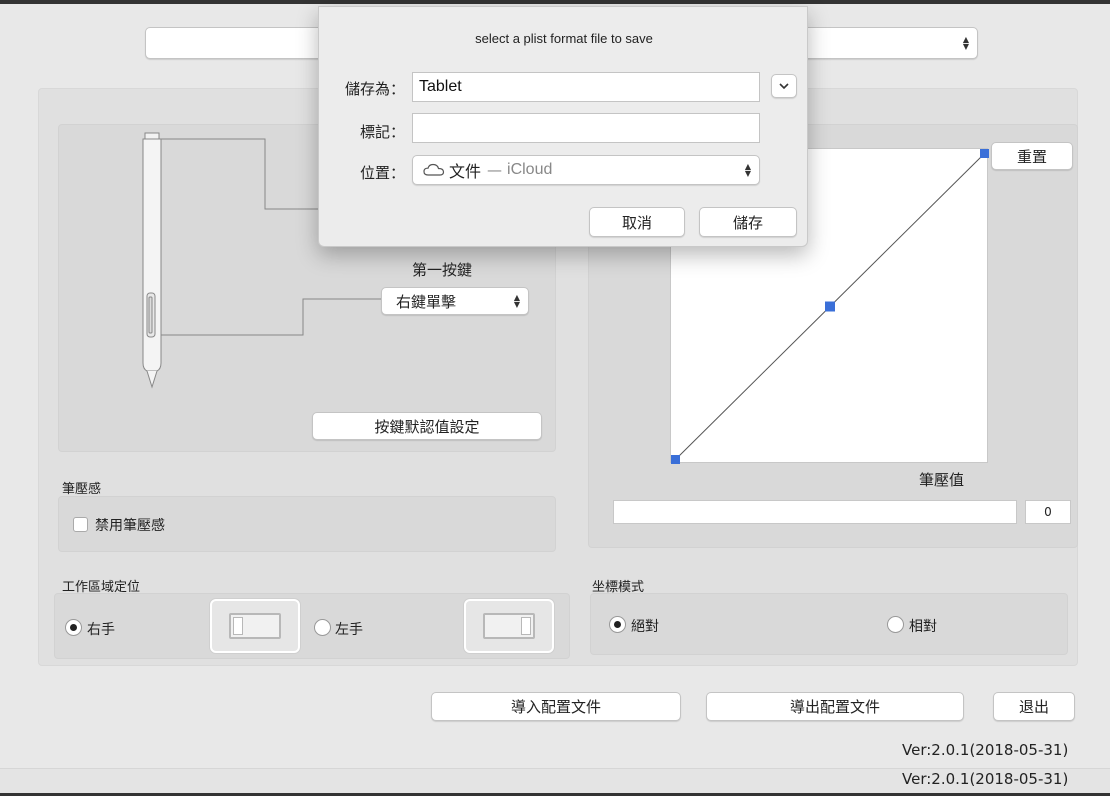 The height and width of the screenshot is (796, 1110). Describe the element at coordinates (434, 169) in the screenshot. I see `cloud-icon` at that location.